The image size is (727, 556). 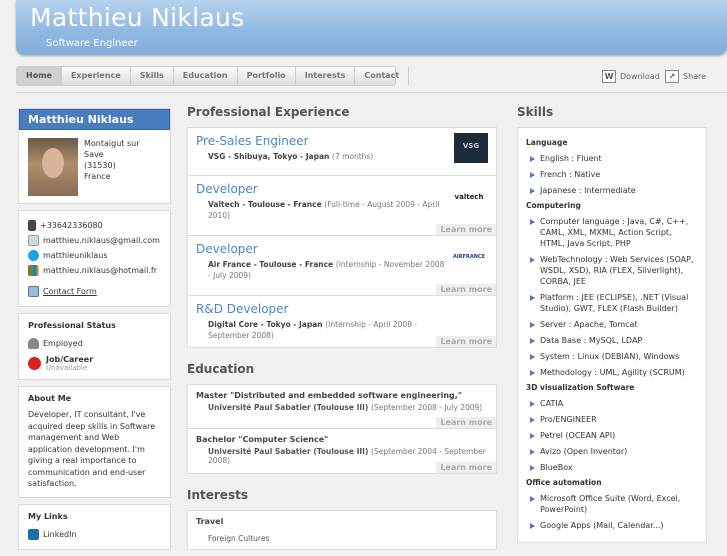 I want to click on skype-row: matthieuniklaus, so click(x=94, y=255).